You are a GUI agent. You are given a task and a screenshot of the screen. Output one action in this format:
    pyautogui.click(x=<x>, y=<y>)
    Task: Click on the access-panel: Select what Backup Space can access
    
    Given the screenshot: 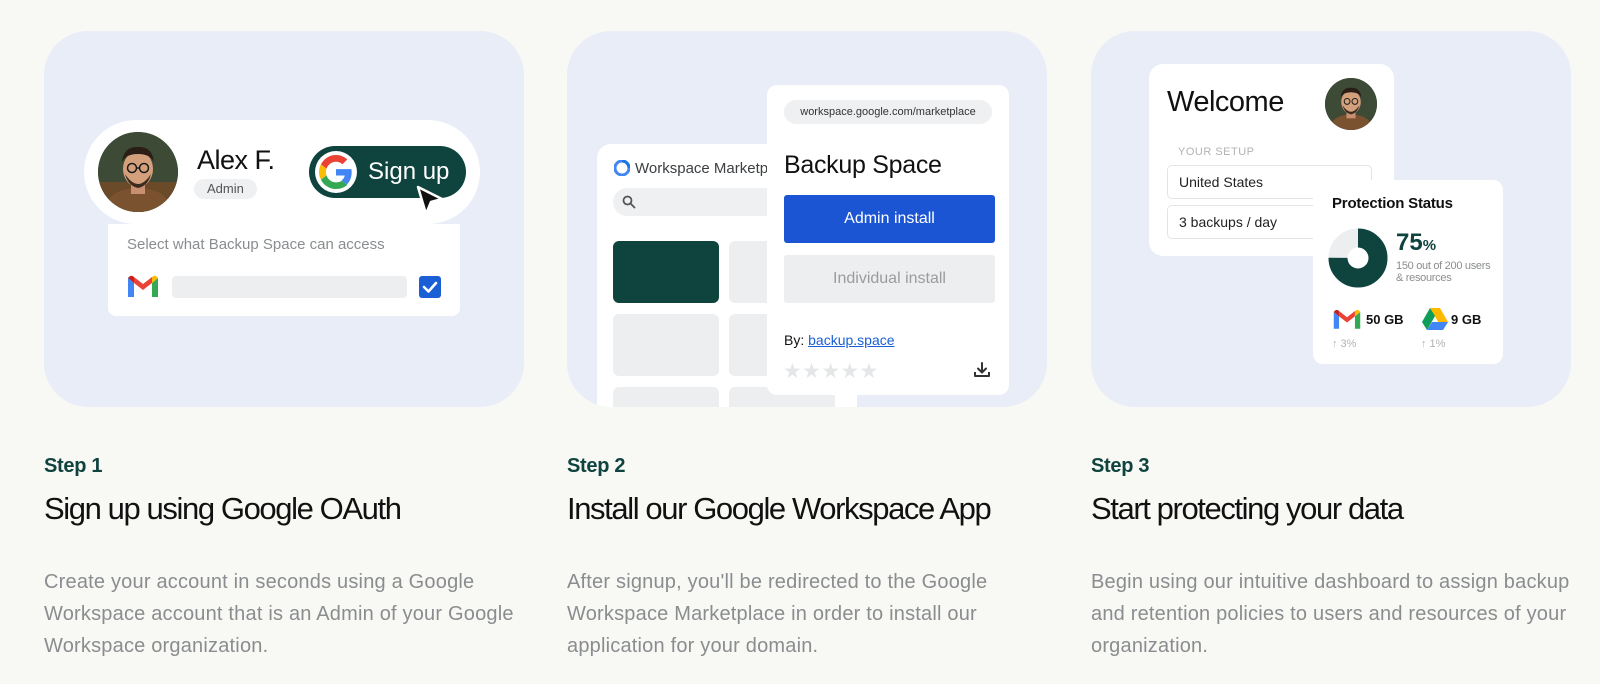 What is the action you would take?
    pyautogui.click(x=284, y=270)
    